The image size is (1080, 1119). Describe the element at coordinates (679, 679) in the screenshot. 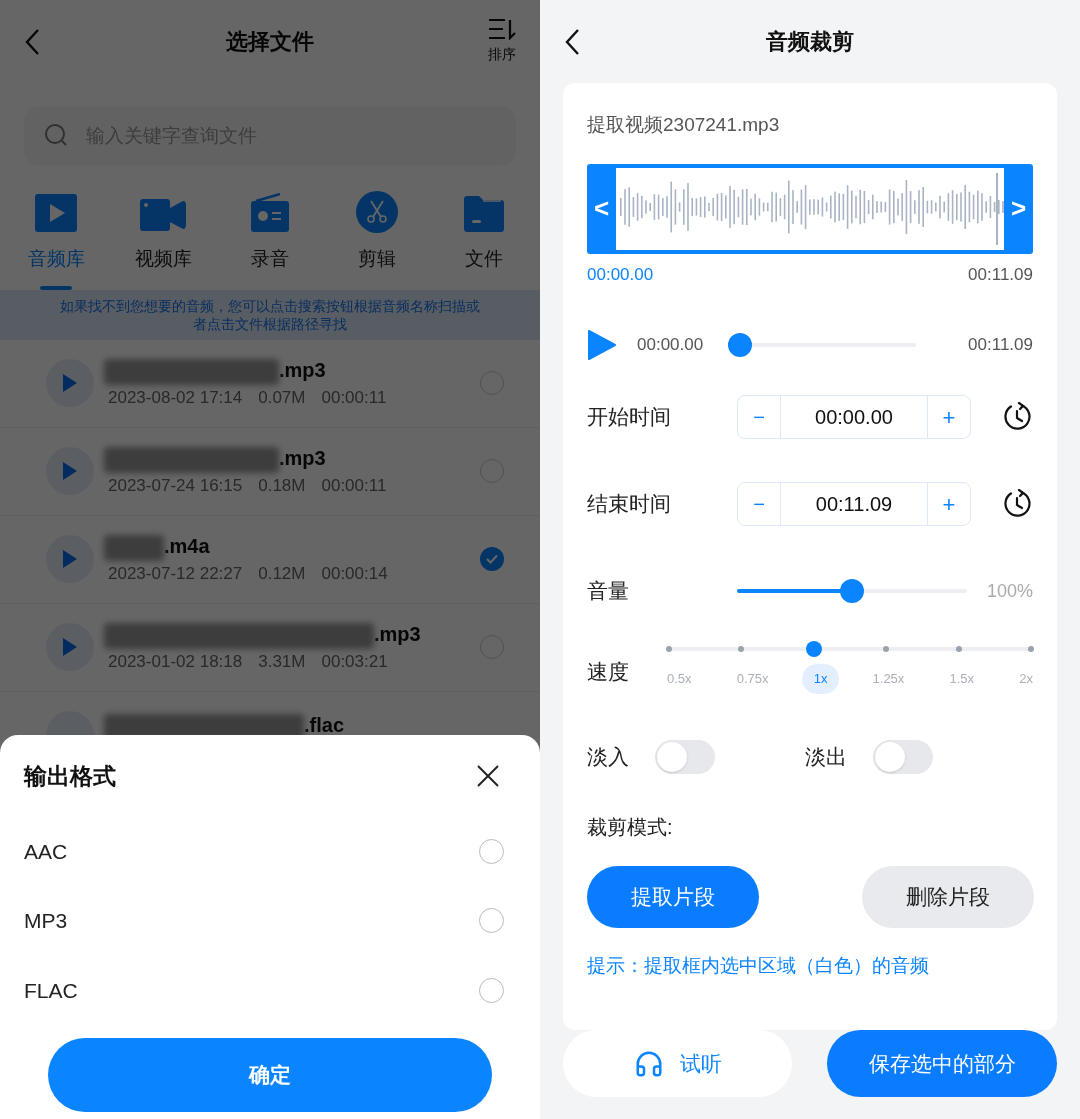

I see `speed-option: 0.5x` at that location.